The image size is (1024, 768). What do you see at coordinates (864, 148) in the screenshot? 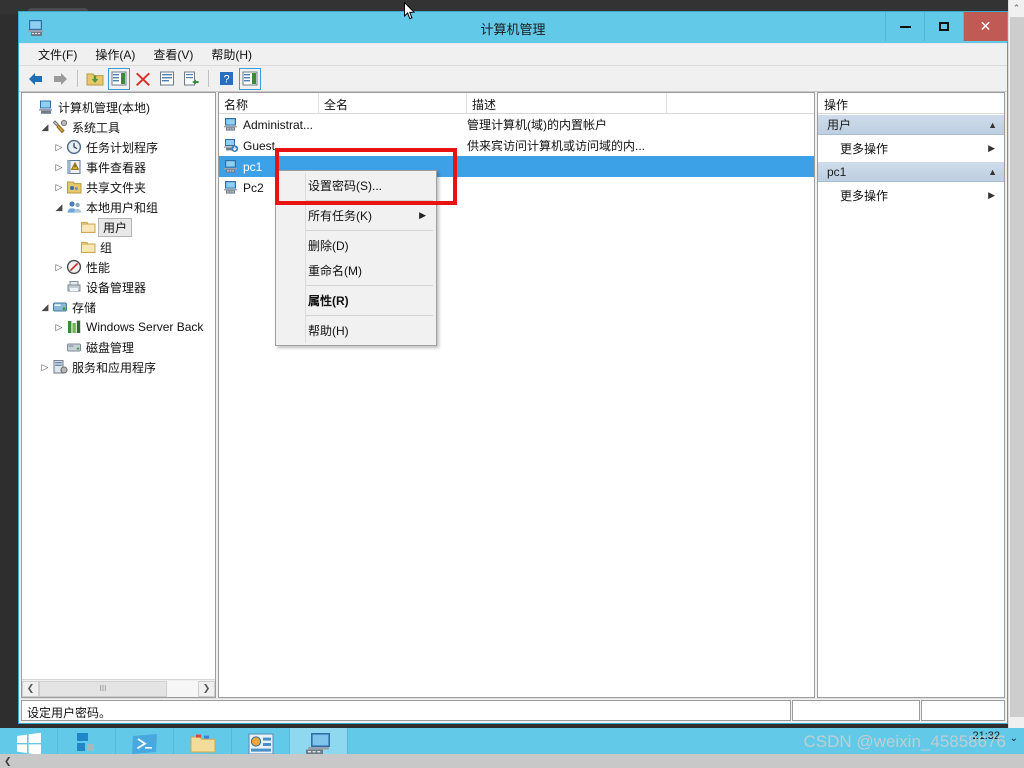
I see `action-item-label: 更多操作` at bounding box center [864, 148].